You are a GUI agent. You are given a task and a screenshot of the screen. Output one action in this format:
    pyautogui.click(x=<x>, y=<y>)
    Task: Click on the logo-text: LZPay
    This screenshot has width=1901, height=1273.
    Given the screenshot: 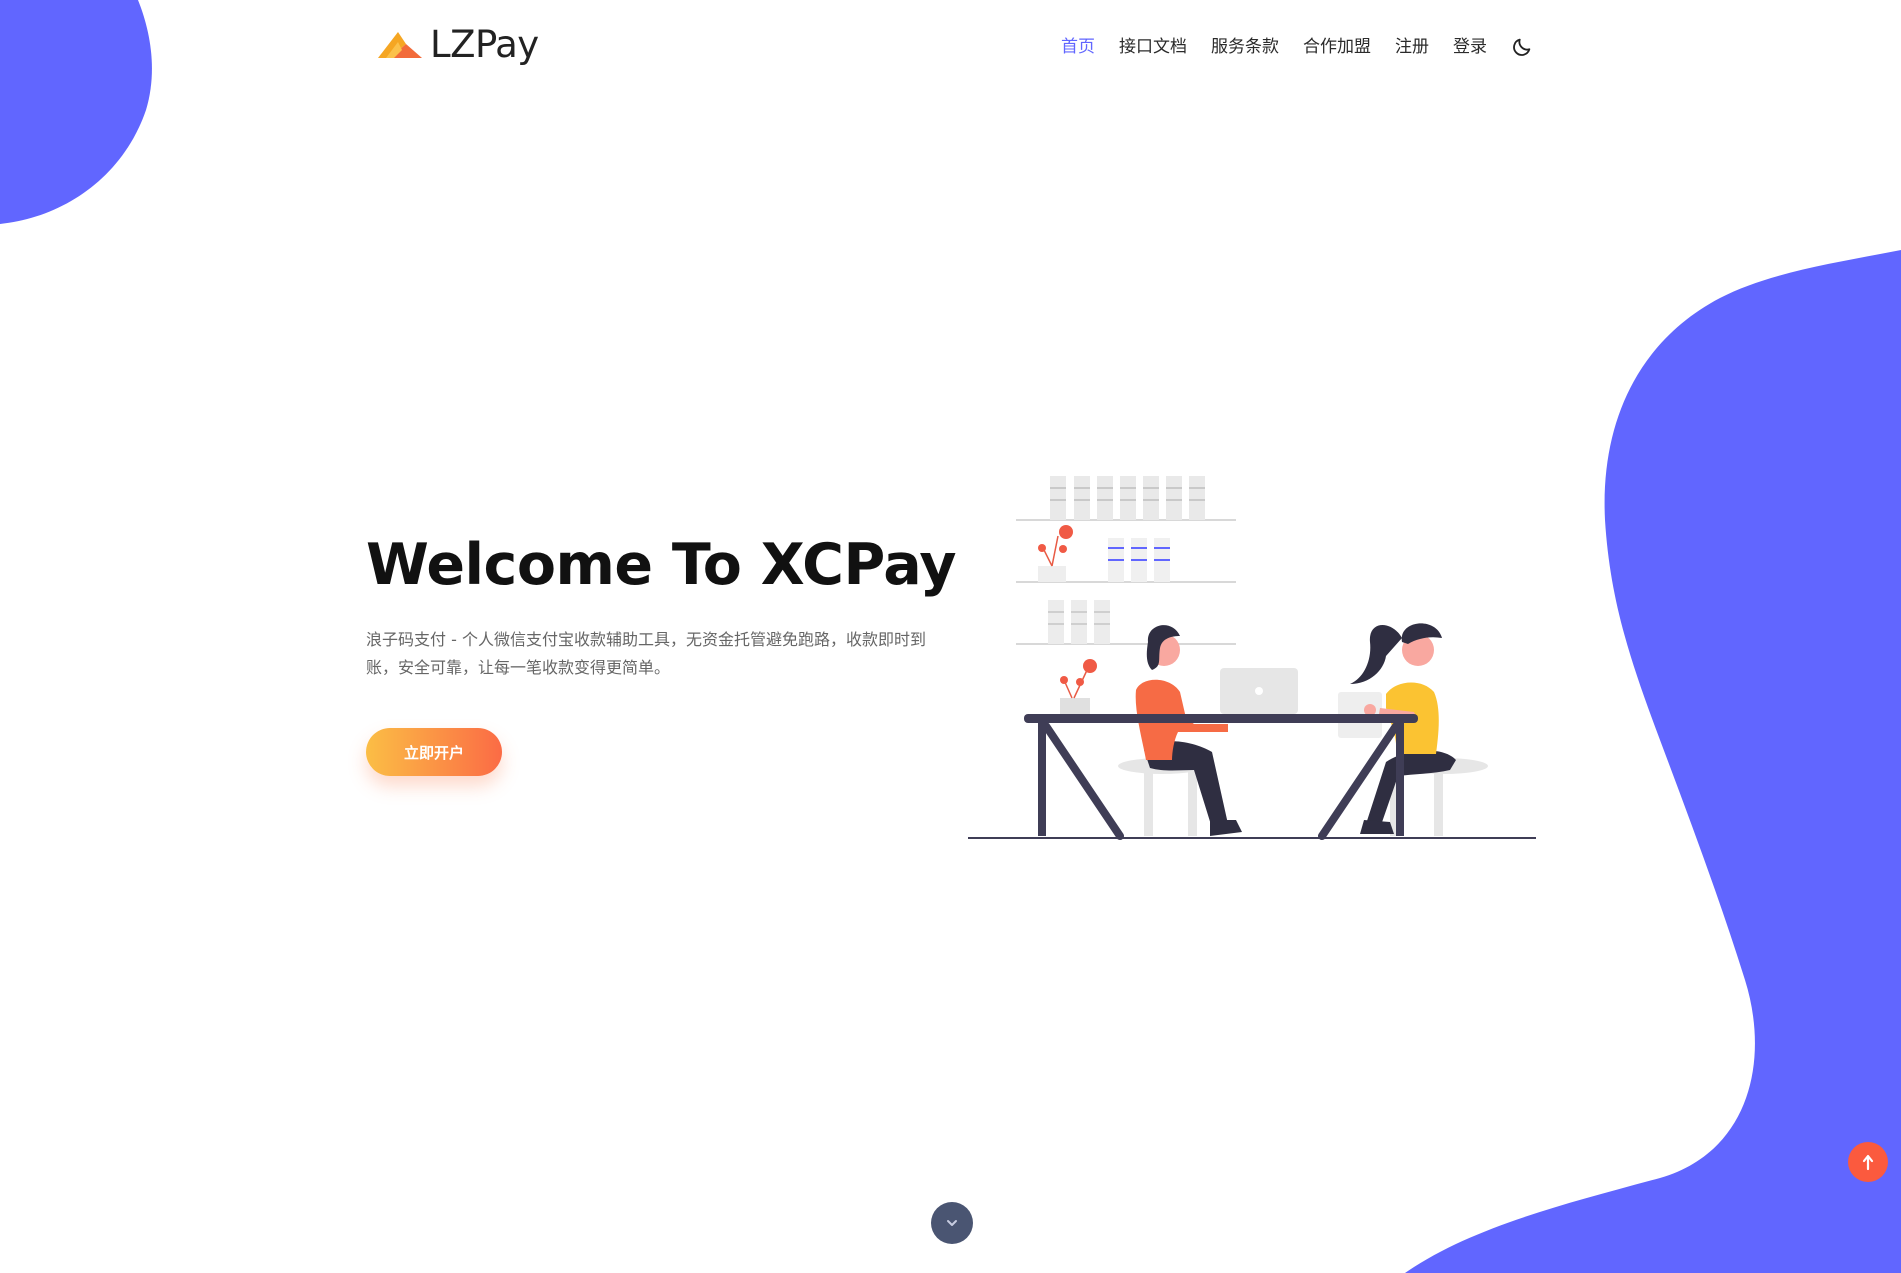 What is the action you would take?
    pyautogui.click(x=484, y=44)
    